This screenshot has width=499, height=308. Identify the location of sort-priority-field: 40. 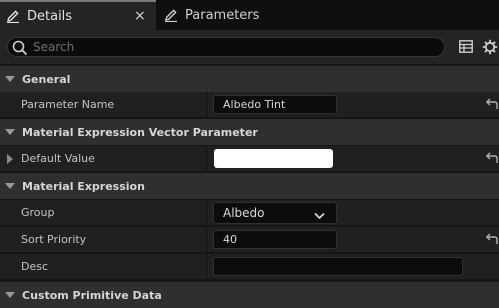
(275, 239).